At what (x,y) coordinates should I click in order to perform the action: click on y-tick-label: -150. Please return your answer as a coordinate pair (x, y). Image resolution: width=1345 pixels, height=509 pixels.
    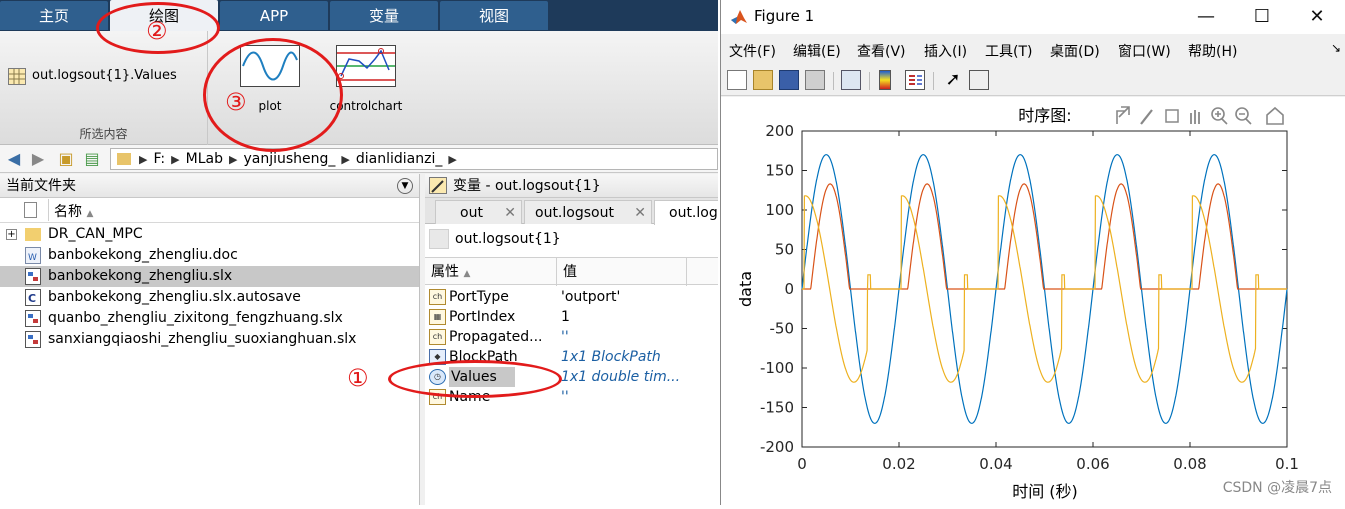
    Looking at the image, I should click on (777, 408).